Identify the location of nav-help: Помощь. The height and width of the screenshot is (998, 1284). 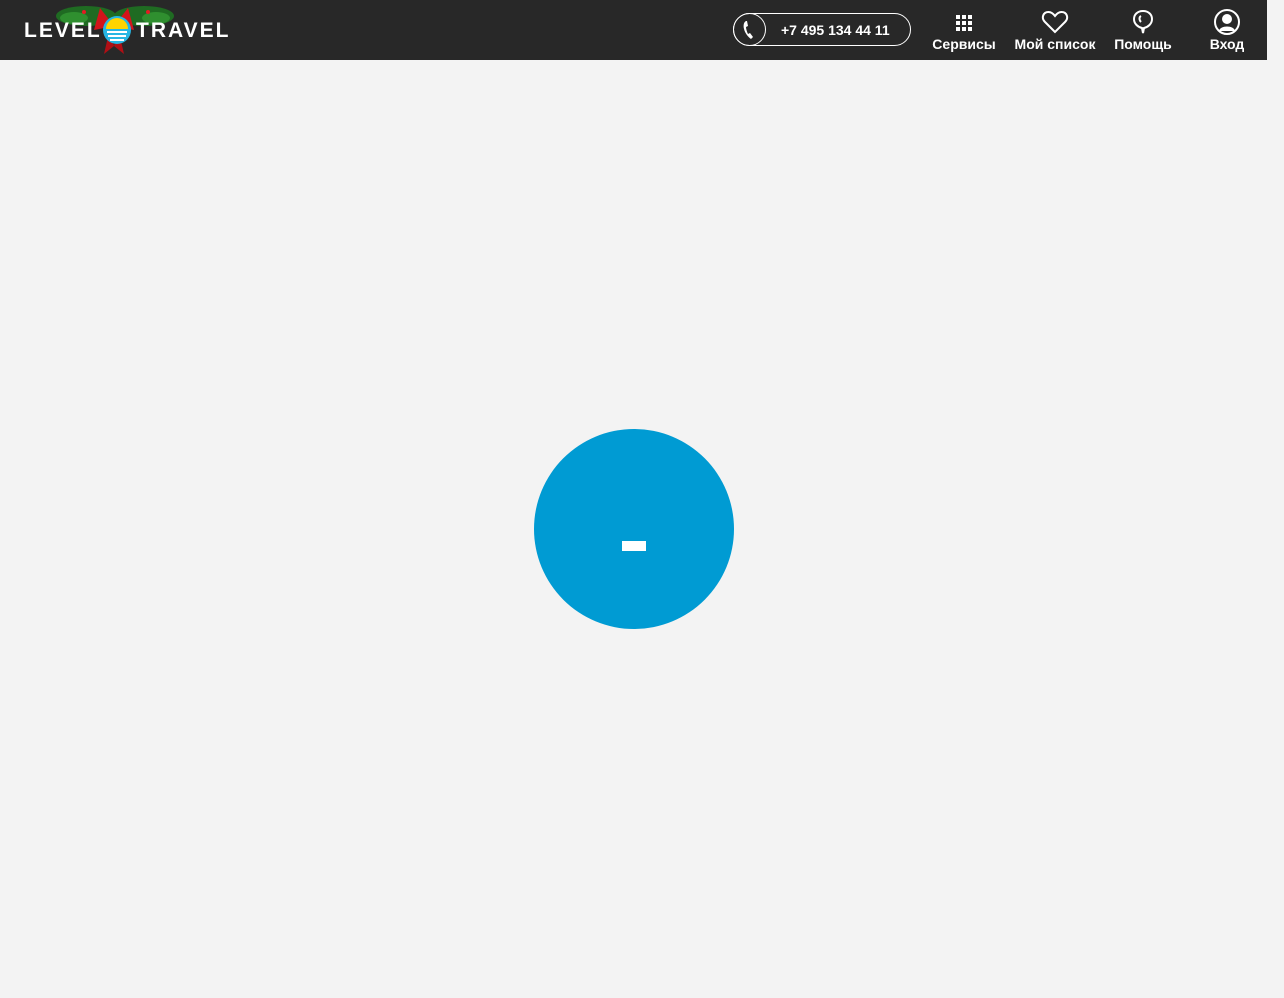
(1143, 31).